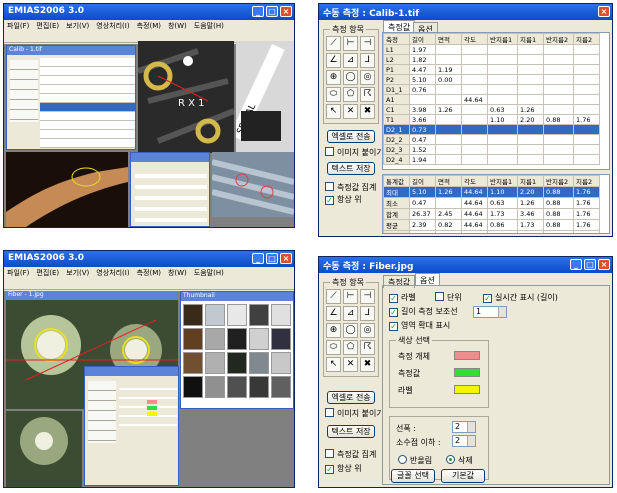 This screenshot has height=493, width=617. I want to click on object-color-swatch, so click(467, 355).